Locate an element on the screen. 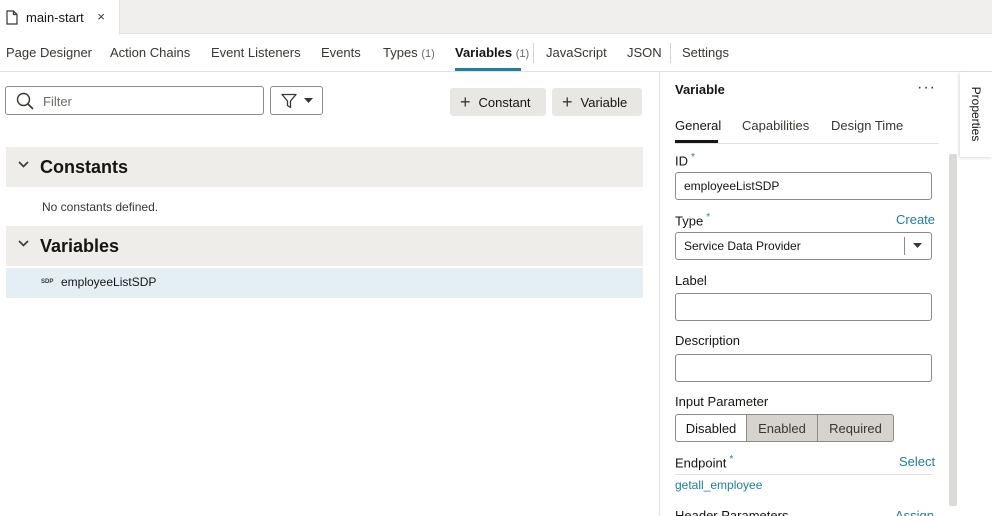  select-divider is located at coordinates (904, 246).